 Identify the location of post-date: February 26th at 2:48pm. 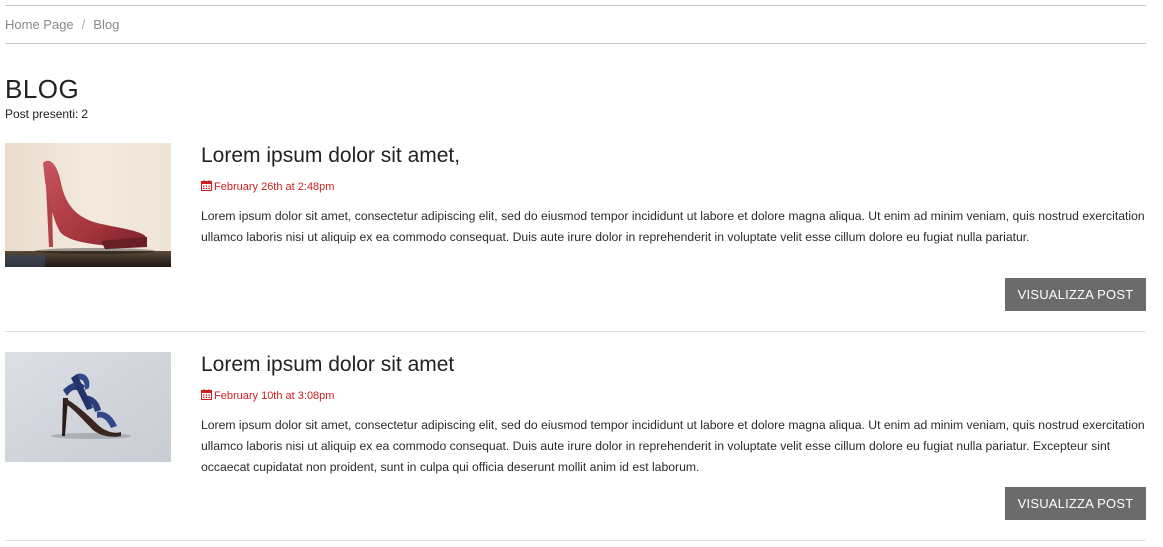
(267, 187).